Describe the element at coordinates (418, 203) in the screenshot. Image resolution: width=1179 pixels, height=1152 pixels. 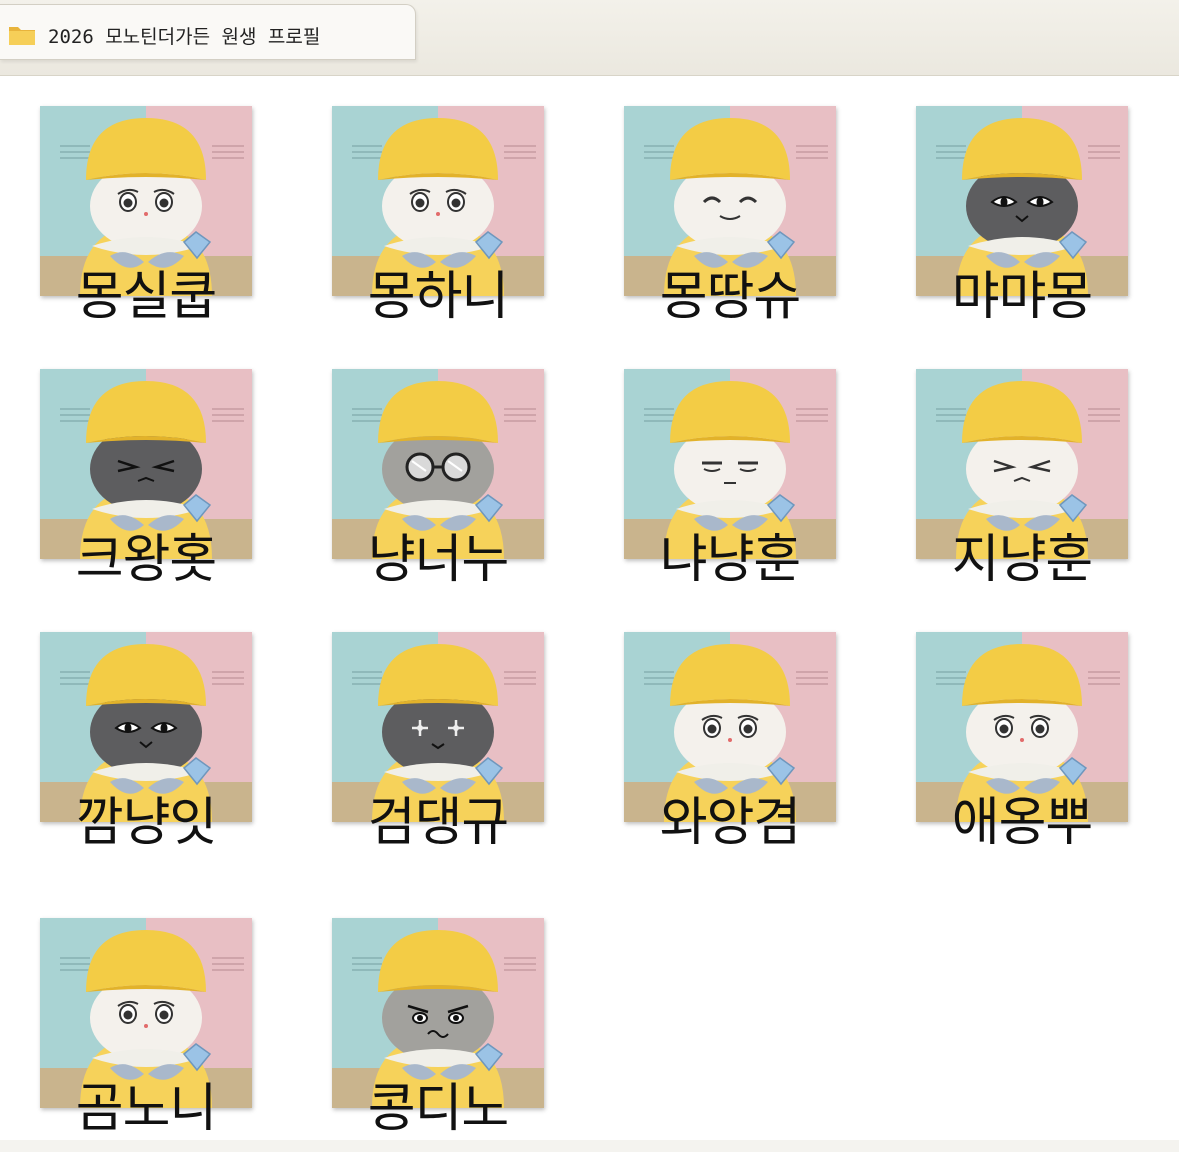
I see `image-file-item: 몽하니` at that location.